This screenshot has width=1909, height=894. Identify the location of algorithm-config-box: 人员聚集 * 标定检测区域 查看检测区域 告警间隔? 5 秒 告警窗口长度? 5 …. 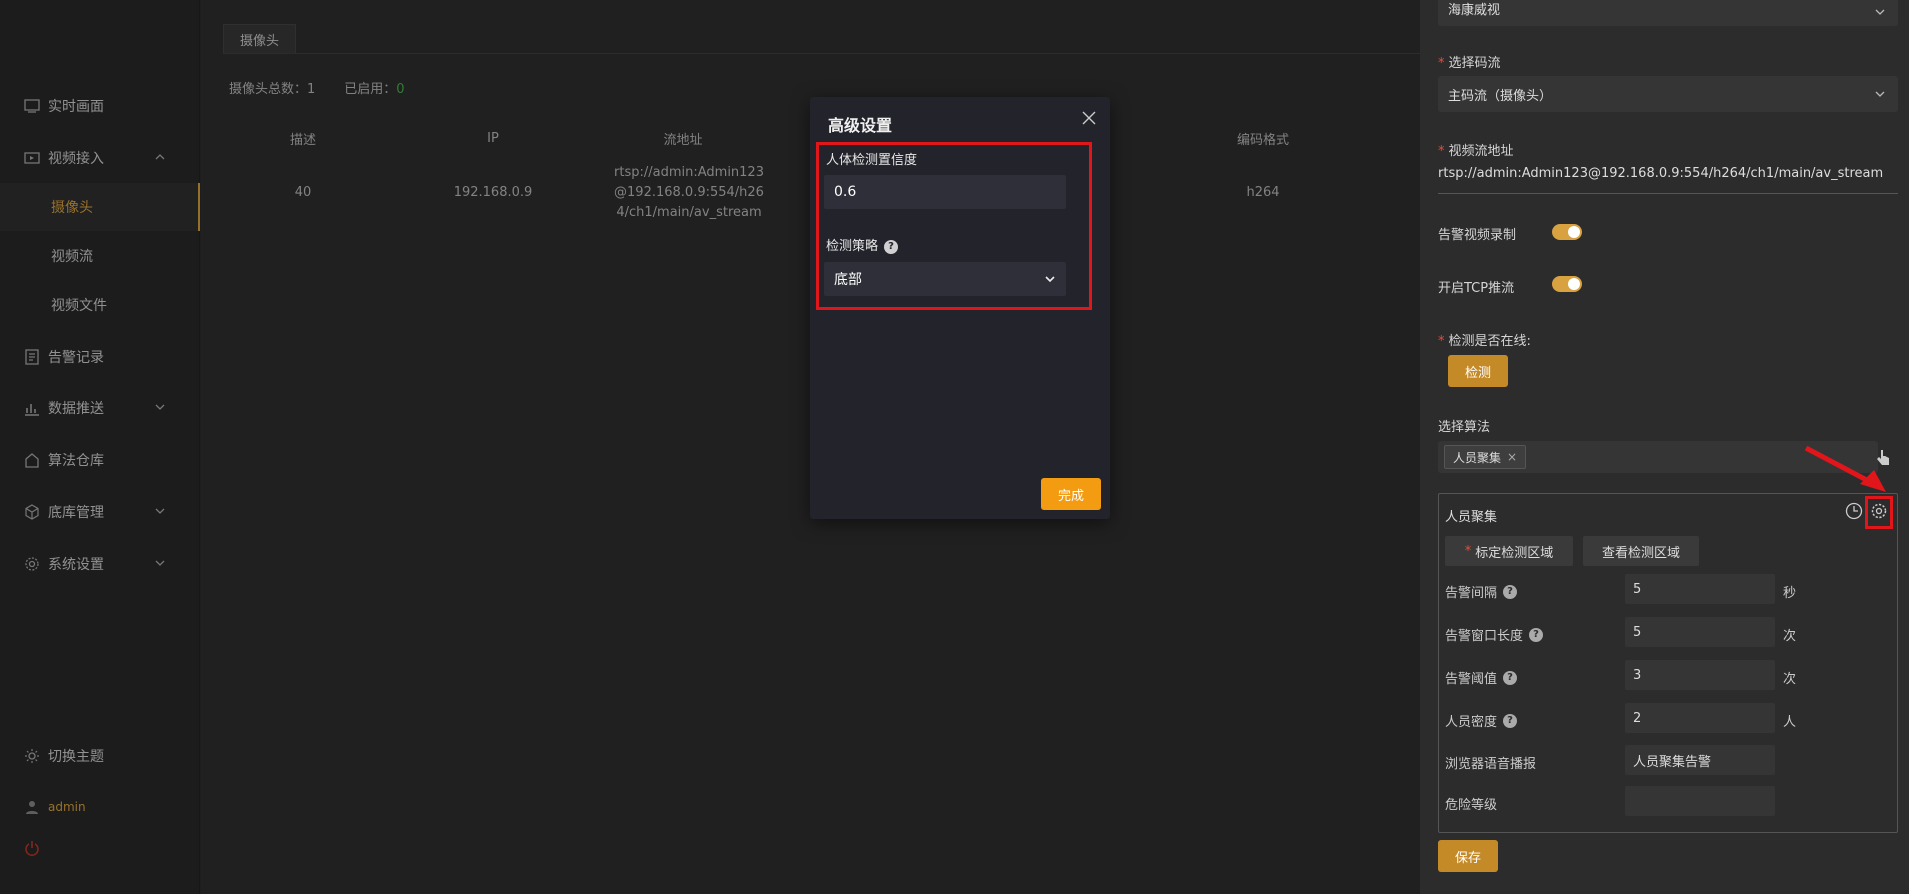
(1668, 663).